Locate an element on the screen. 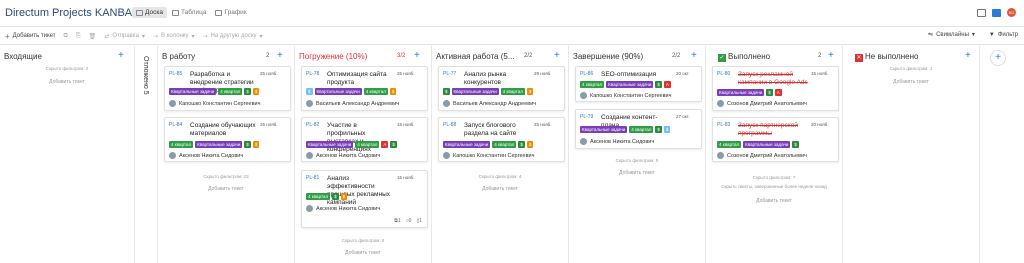 The image size is (1024, 263). ticket-date: 27 окт. is located at coordinates (683, 116).